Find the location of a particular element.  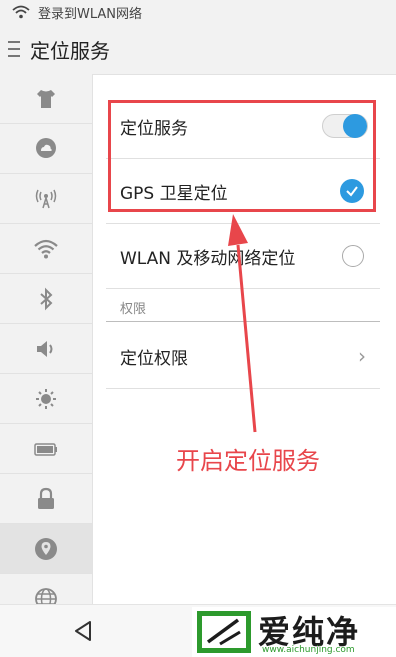

gps-checkbox is located at coordinates (352, 191).